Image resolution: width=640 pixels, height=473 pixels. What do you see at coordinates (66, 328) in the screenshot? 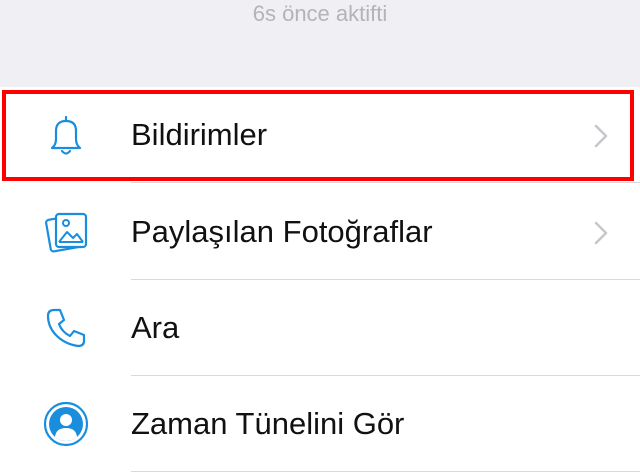
I see `phone-icon` at bounding box center [66, 328].